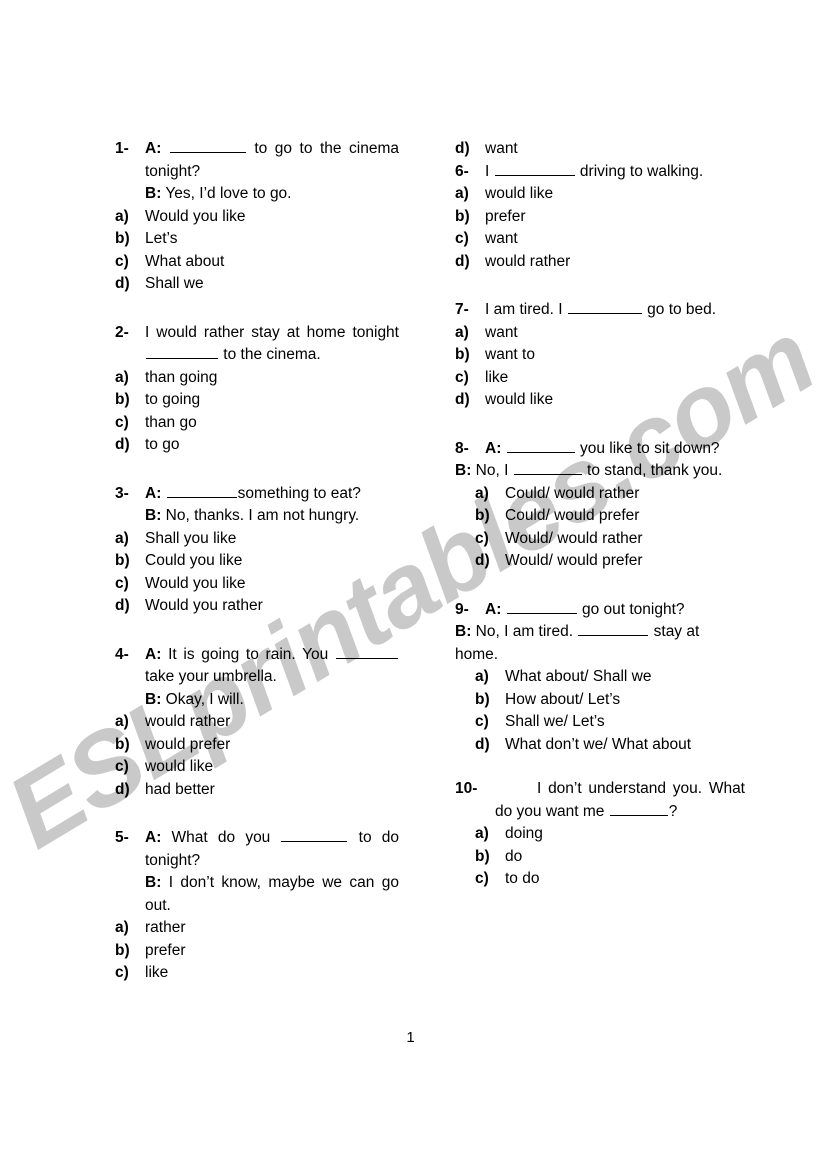  I want to click on question-3-prompt-a: A: something to eat?, so click(272, 494).